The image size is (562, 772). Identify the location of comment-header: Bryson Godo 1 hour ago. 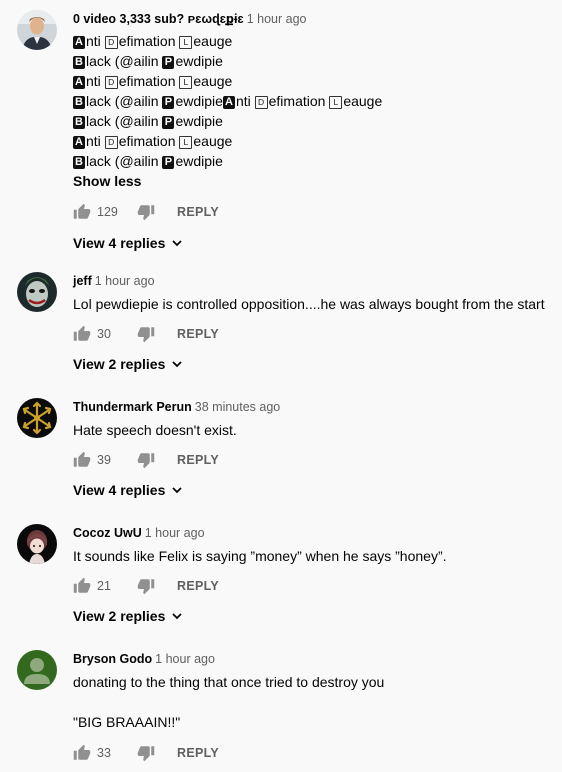
(315, 659).